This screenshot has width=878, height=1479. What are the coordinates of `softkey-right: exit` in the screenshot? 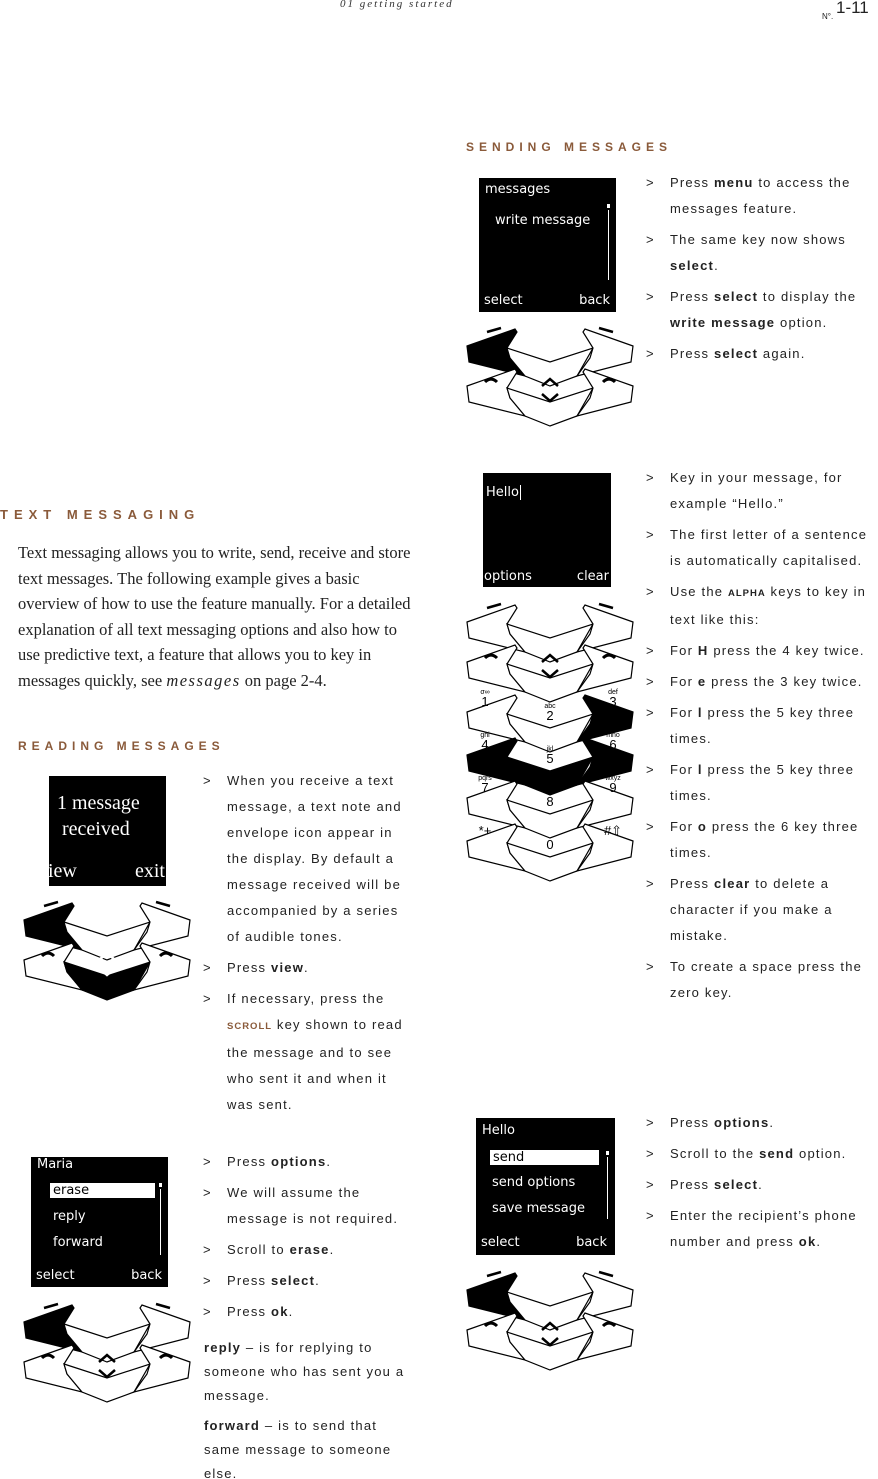 It's located at (150, 871).